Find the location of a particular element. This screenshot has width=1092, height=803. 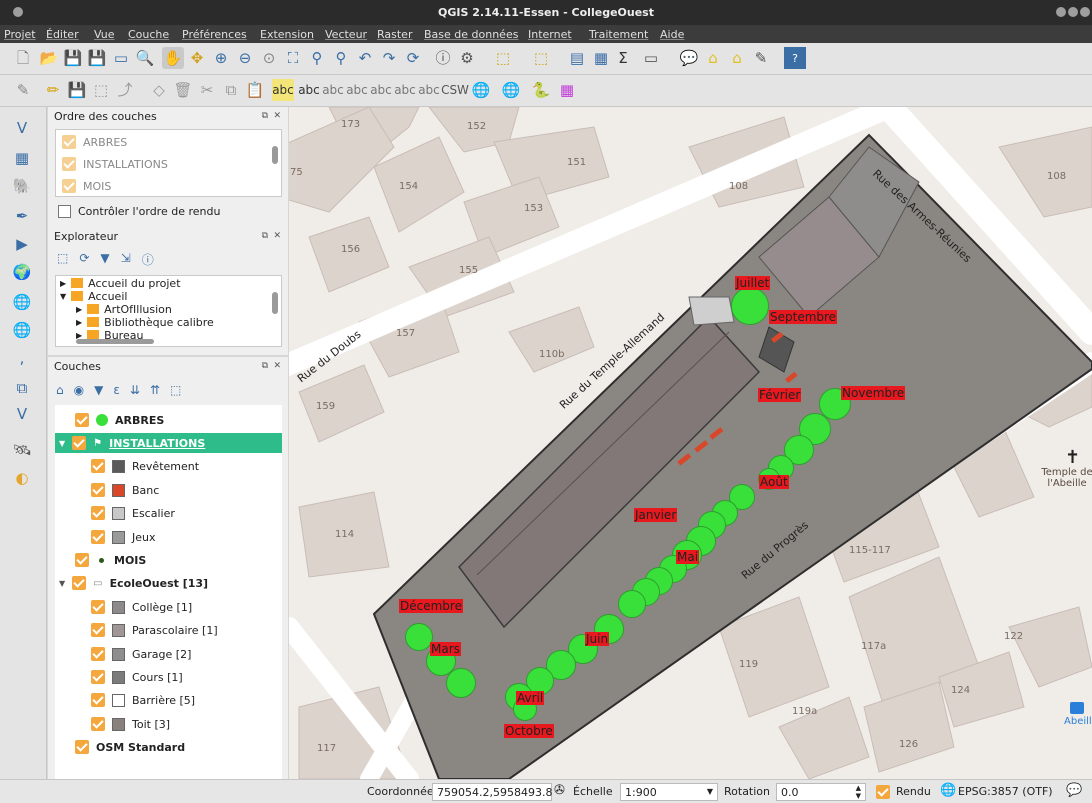

legend-item-jeux: Jeux is located at coordinates (123, 537).